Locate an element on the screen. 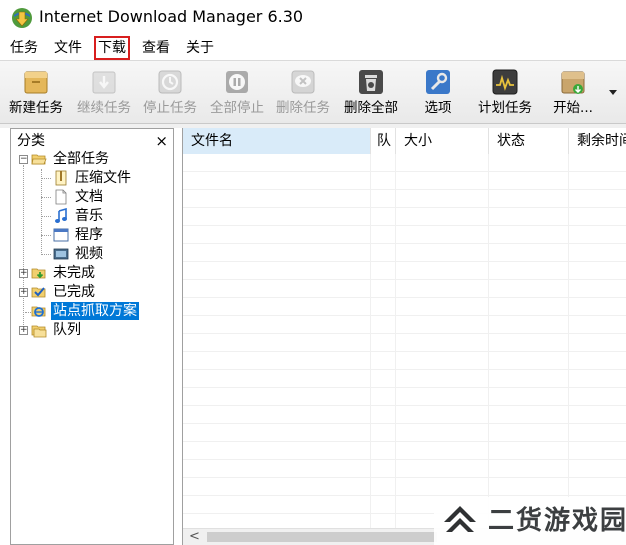 This screenshot has height=545, width=626. document-icon is located at coordinates (61, 197).